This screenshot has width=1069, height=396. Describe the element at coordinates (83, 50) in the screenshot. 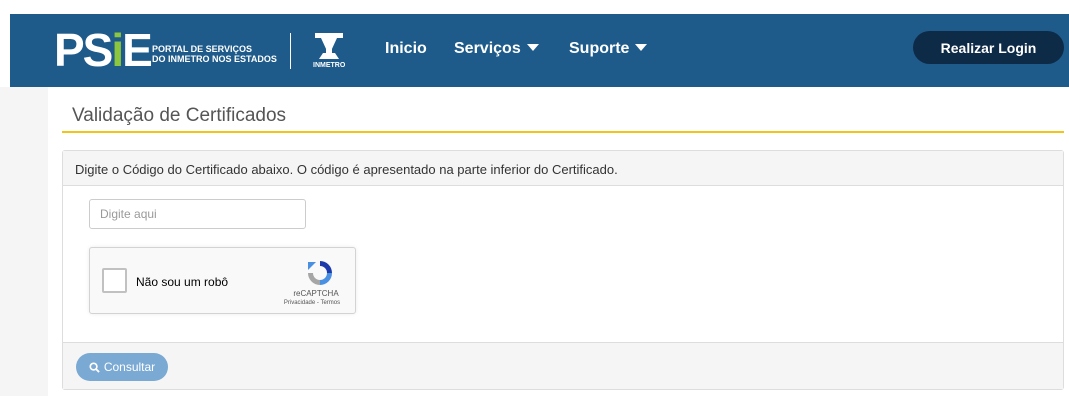

I see `logo-text-ps: PS` at that location.